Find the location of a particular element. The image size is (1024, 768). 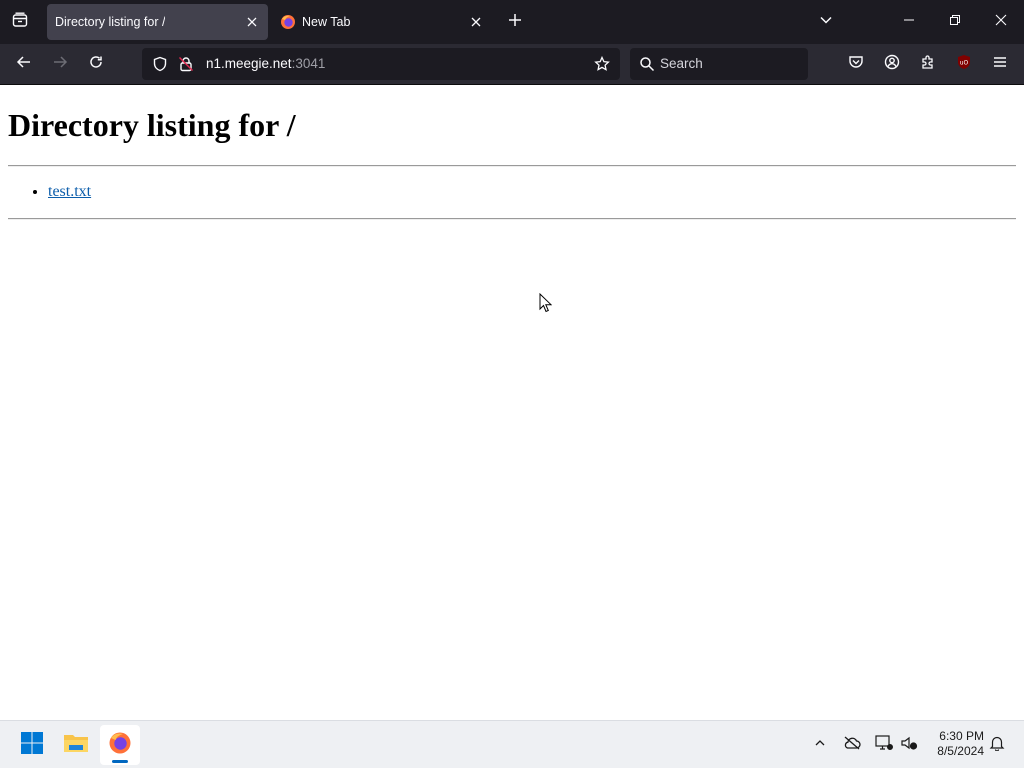

tab-list-icon is located at coordinates (20, 22).